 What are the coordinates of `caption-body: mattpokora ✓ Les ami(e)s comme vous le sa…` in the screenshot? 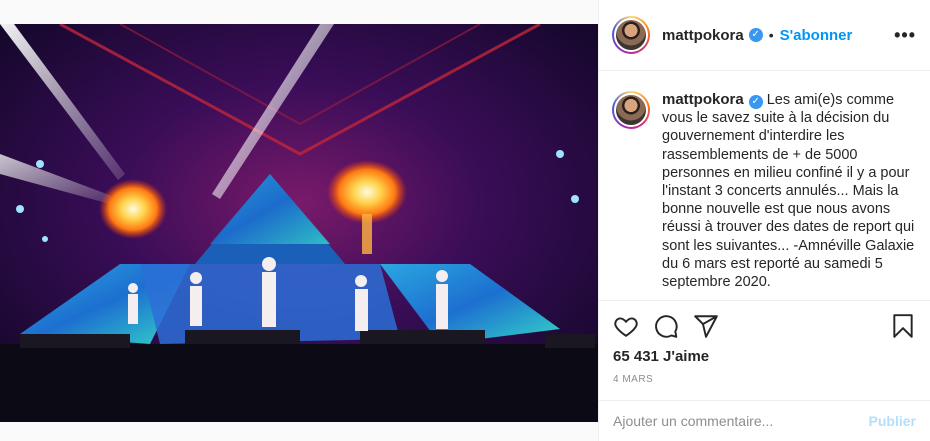 It's located at (789, 195).